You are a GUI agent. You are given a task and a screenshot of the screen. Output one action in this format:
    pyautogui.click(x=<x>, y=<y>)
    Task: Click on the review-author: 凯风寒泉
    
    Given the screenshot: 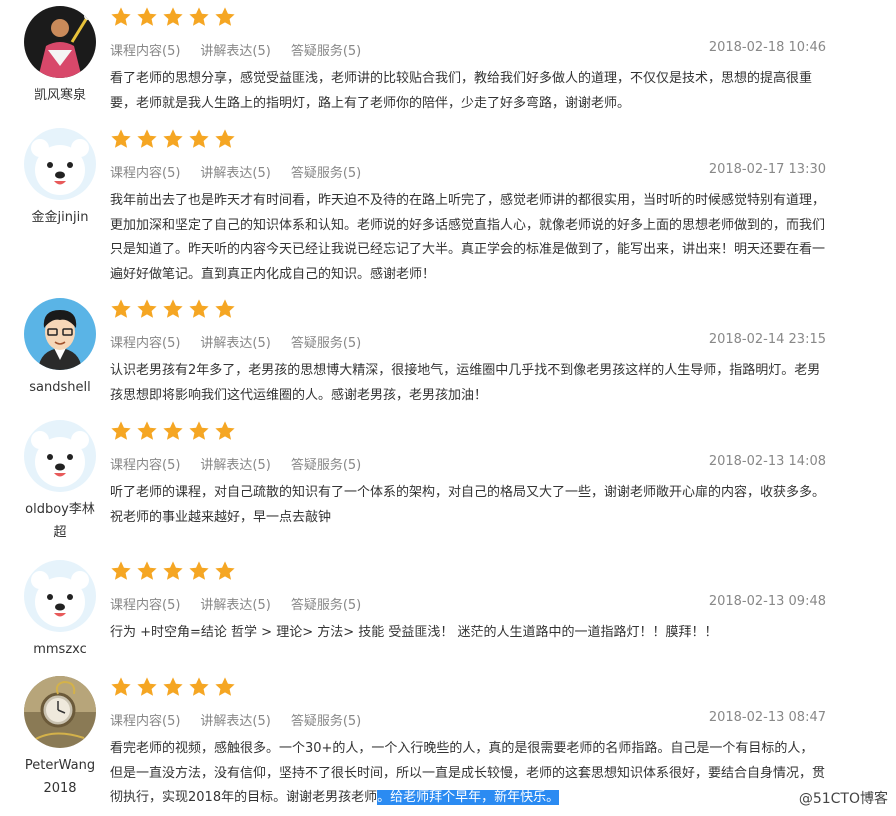 What is the action you would take?
    pyautogui.click(x=60, y=56)
    